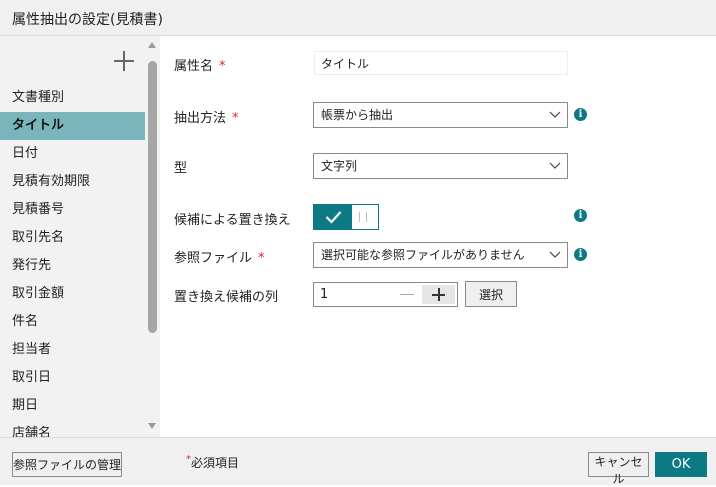  What do you see at coordinates (580, 114) in the screenshot?
I see `extraction-method-info-icon: i` at bounding box center [580, 114].